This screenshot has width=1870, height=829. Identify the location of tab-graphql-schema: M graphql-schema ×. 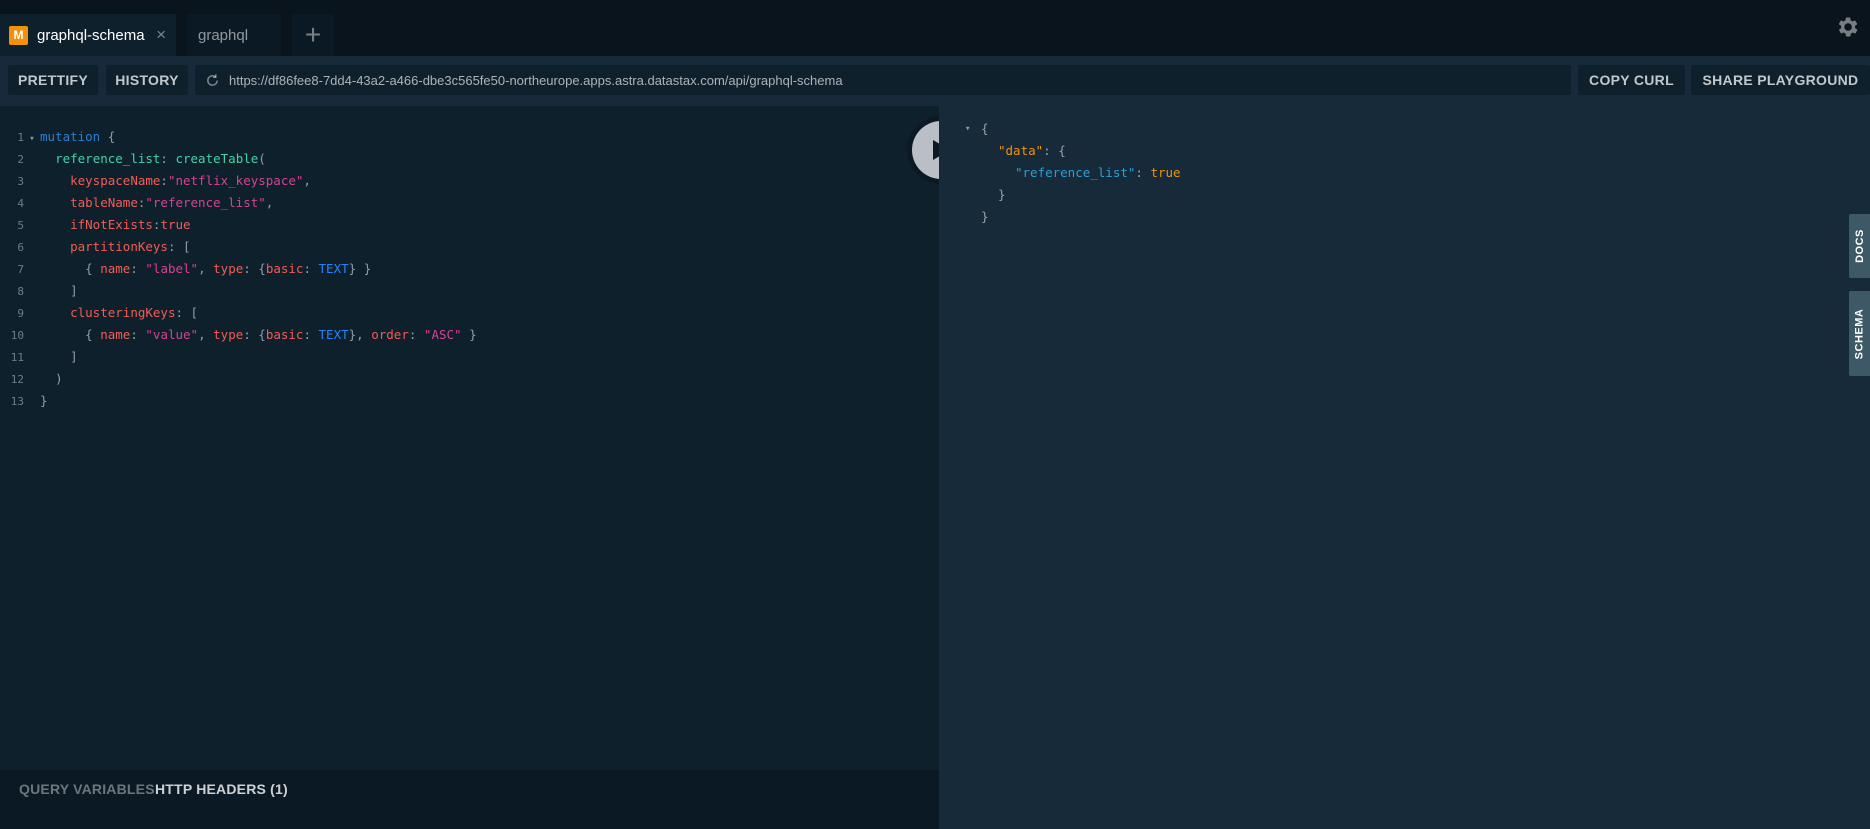
(88, 35).